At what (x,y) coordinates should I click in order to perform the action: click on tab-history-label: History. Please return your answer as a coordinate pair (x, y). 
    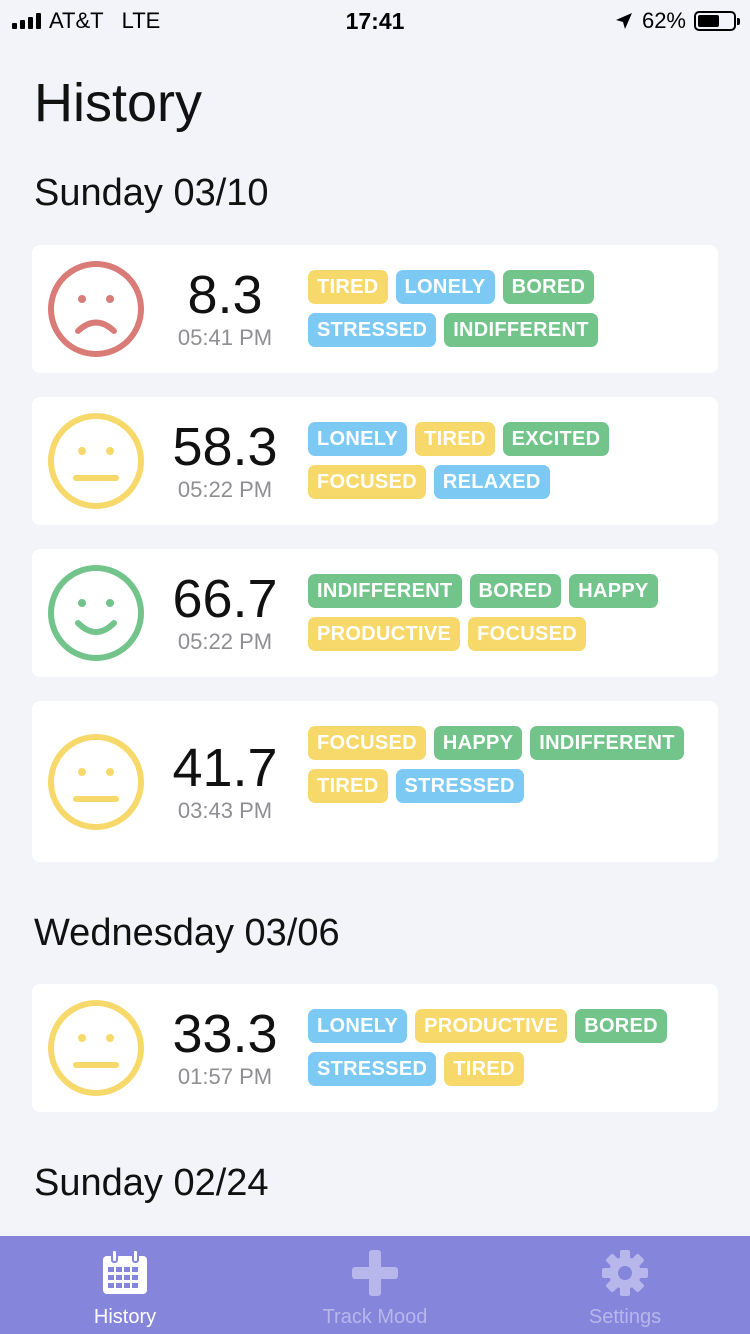
    Looking at the image, I should click on (125, 1317).